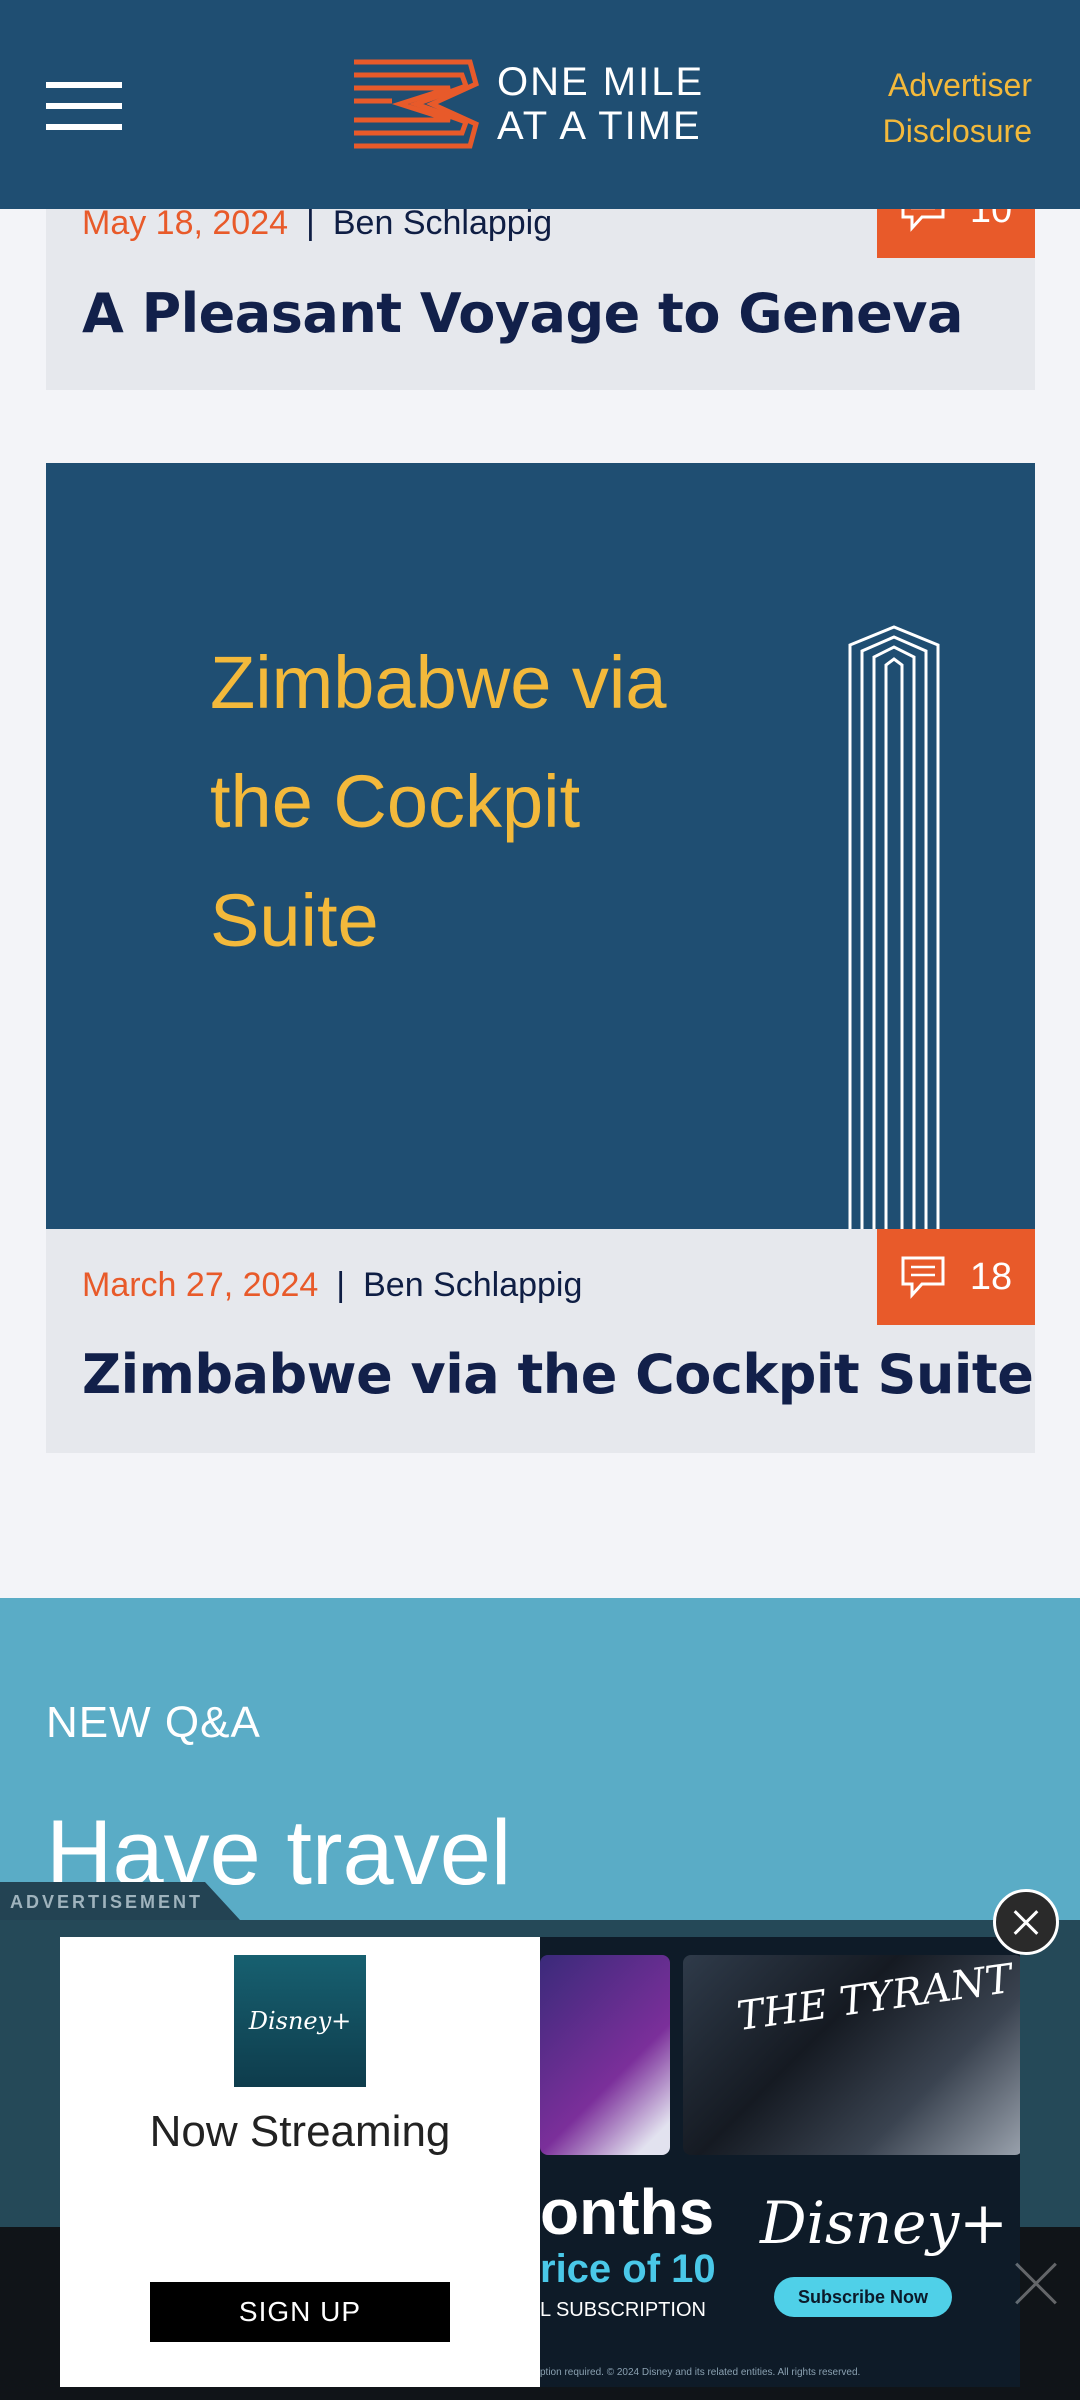 Image resolution: width=1080 pixels, height=2400 pixels. I want to click on site-logo: ONE MILE AT A TIME, so click(542, 104).